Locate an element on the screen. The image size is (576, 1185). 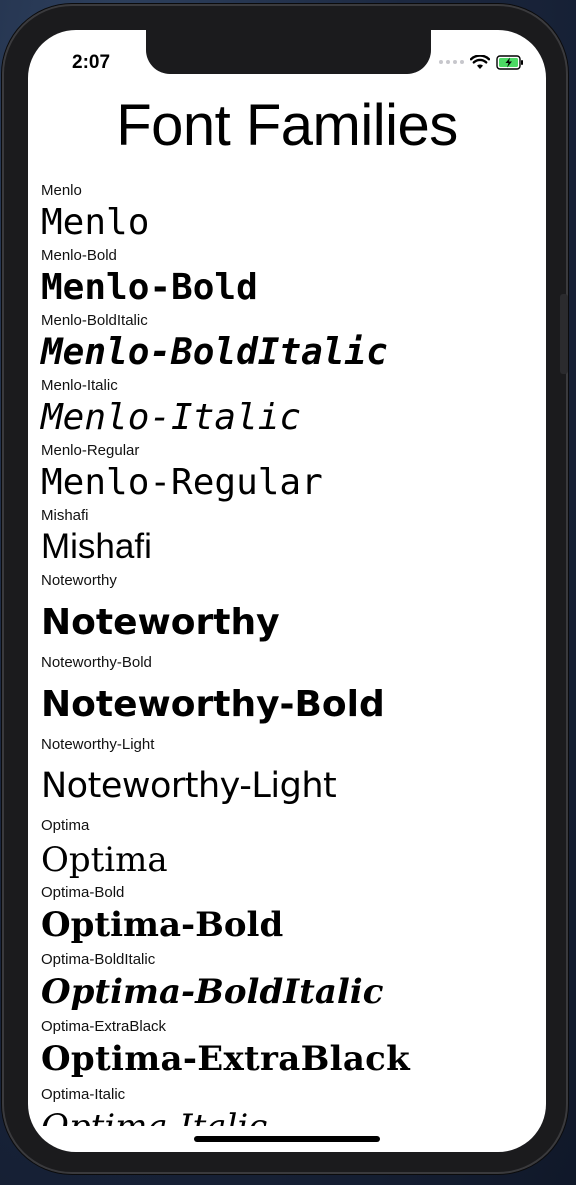
font-label: Optima-BoldItalic is located at coordinates (98, 959).